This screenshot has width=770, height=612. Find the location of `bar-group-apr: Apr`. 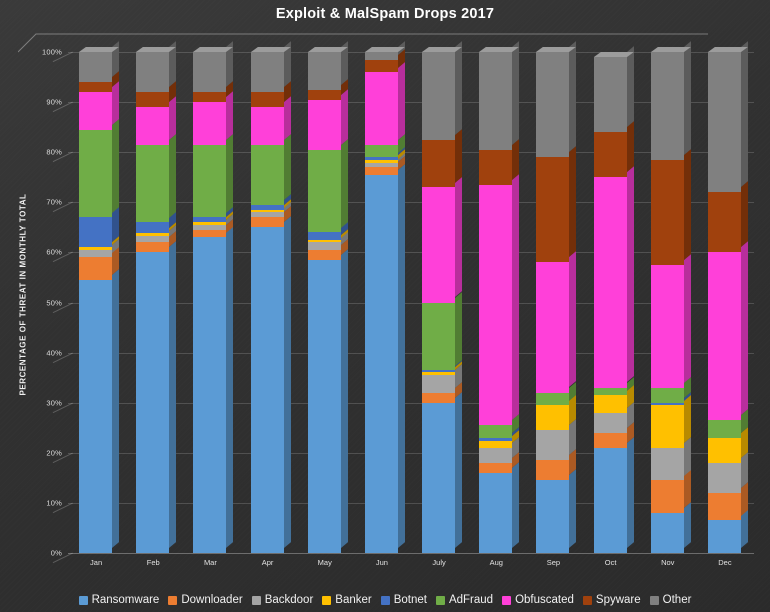

bar-group-apr: Apr is located at coordinates (270, 304).